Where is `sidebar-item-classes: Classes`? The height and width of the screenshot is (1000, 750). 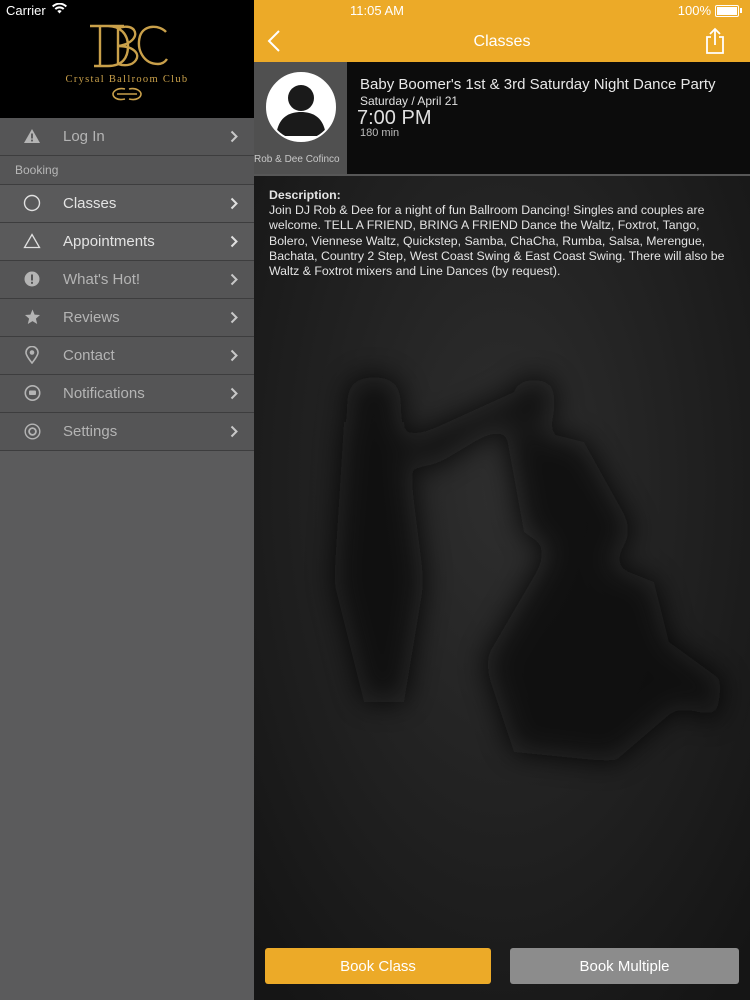 sidebar-item-classes: Classes is located at coordinates (127, 204).